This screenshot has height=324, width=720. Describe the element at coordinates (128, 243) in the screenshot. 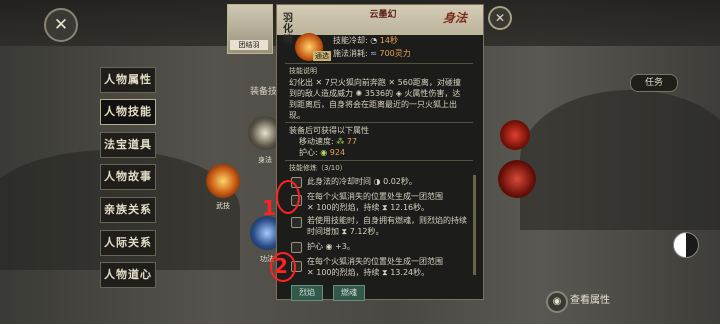

I see `menu-social-relations: 人际关系` at that location.